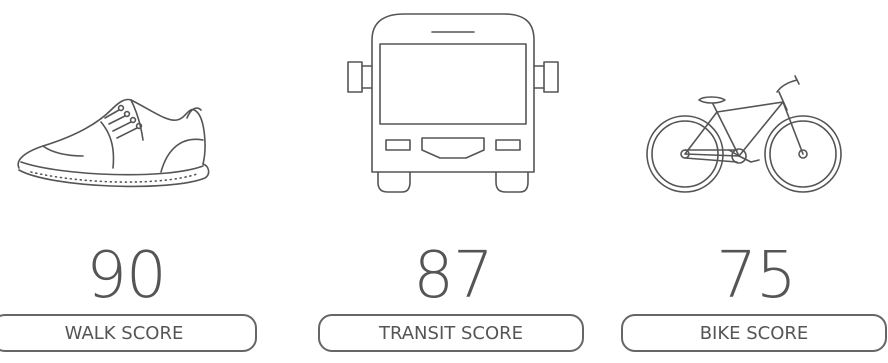 Image resolution: width=888 pixels, height=363 pixels. Describe the element at coordinates (754, 333) in the screenshot. I see `bike-score-label: BIKE SCORE` at that location.